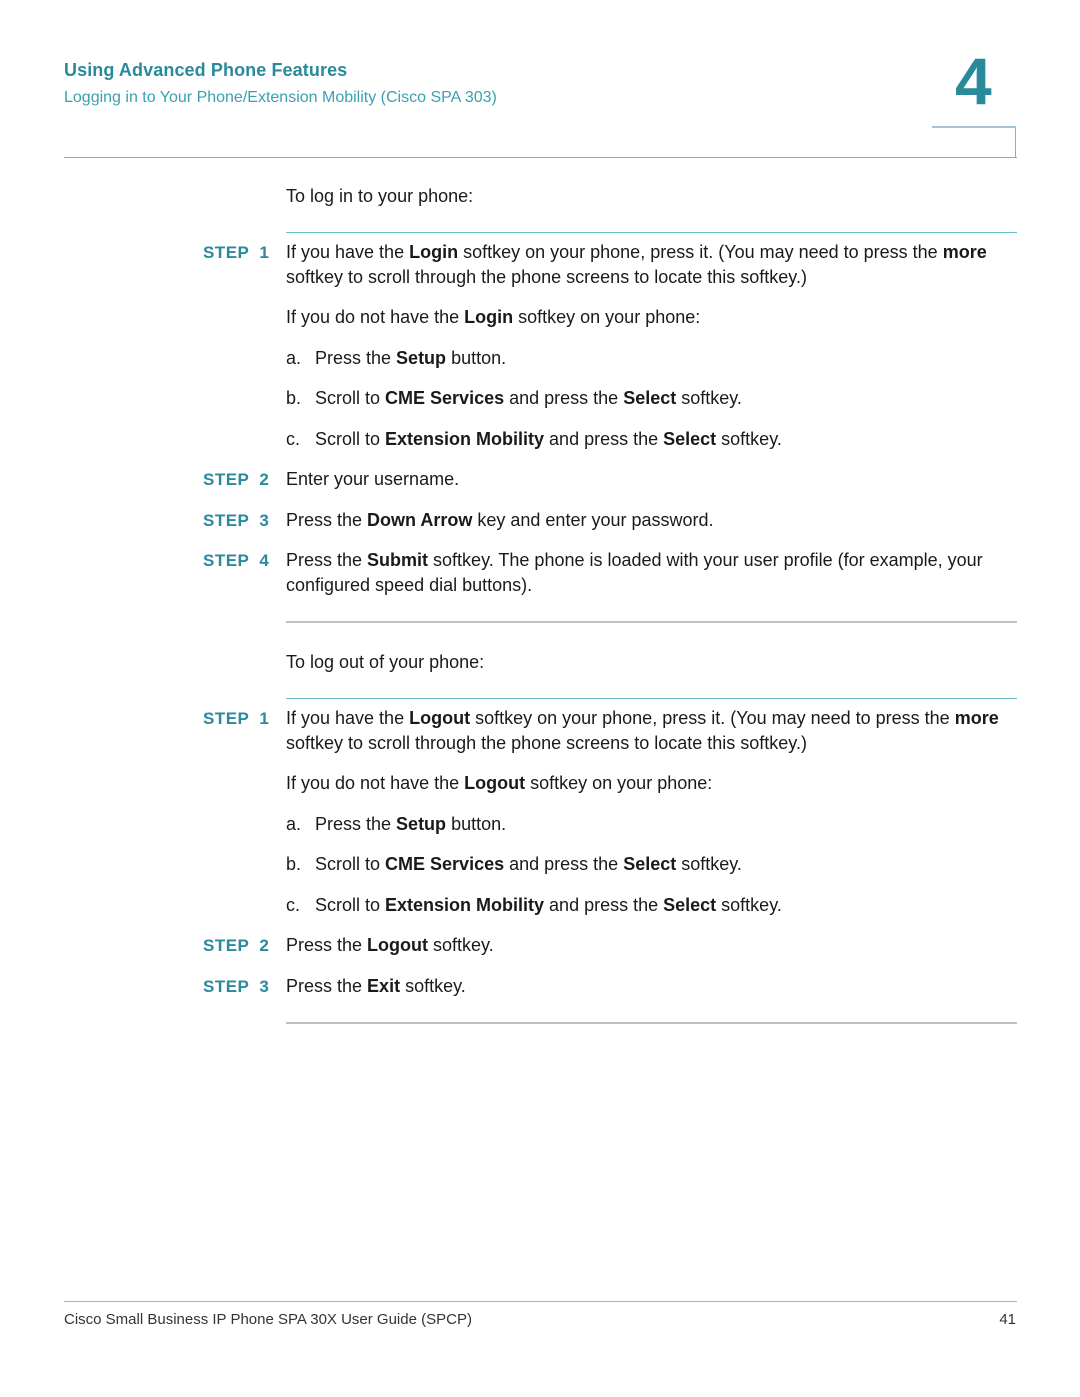  I want to click on logout-step-2-label: STEP 2, so click(236, 945).